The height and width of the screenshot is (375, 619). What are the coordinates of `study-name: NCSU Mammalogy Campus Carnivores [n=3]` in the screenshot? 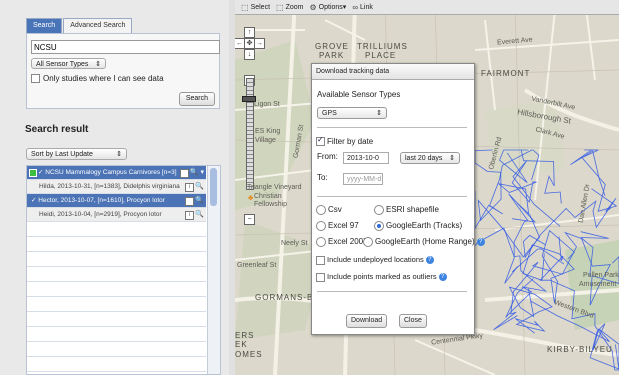 It's located at (111, 172).